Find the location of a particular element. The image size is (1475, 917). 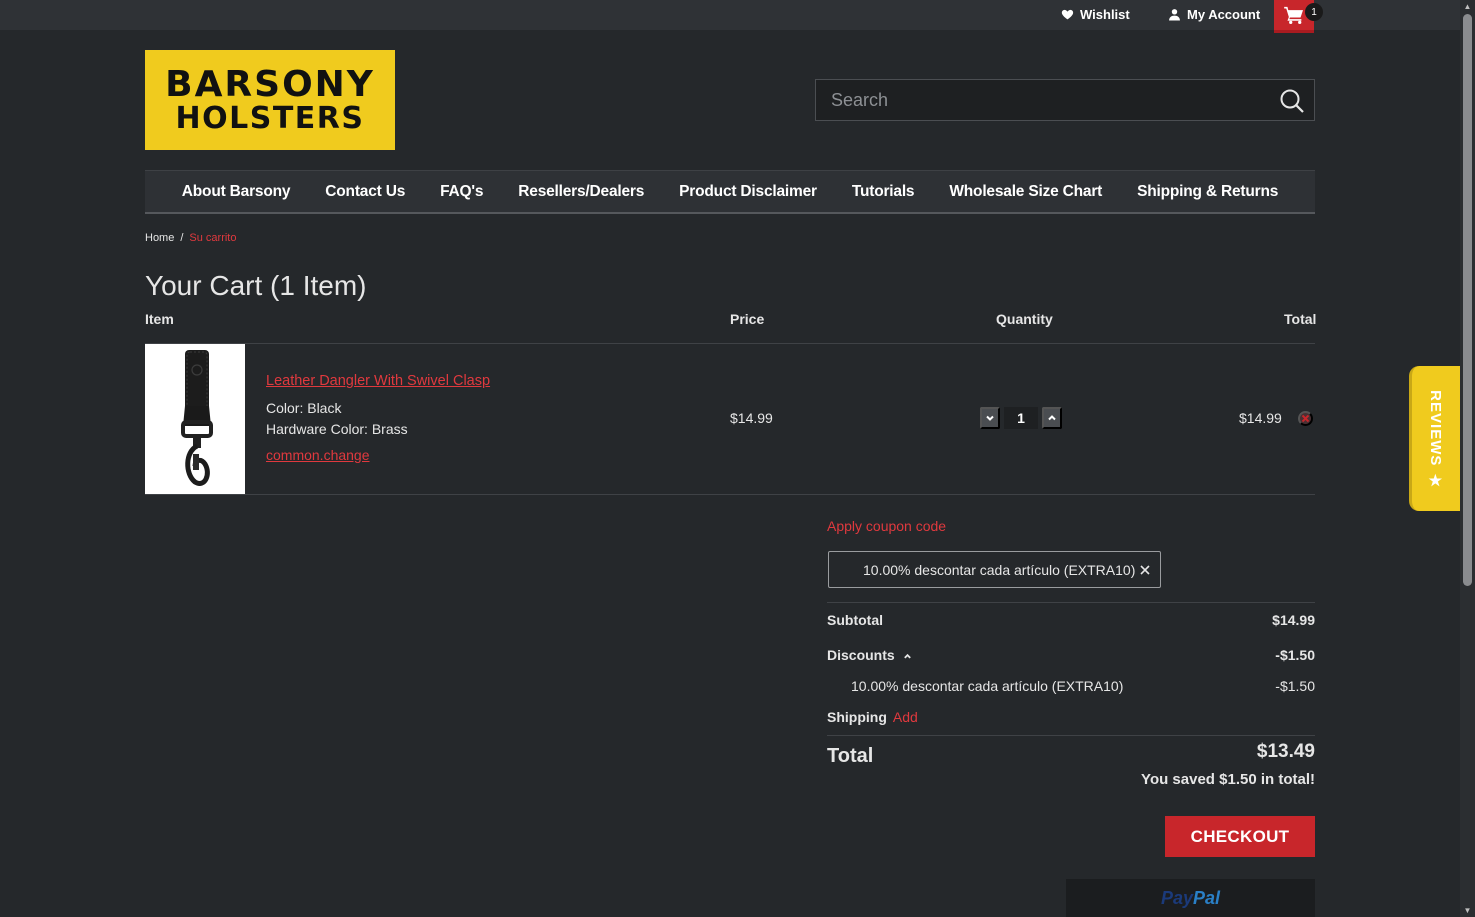

applied-coupon-text: 10.00% descontar cada artículo (EXTRA10) is located at coordinates (999, 569).